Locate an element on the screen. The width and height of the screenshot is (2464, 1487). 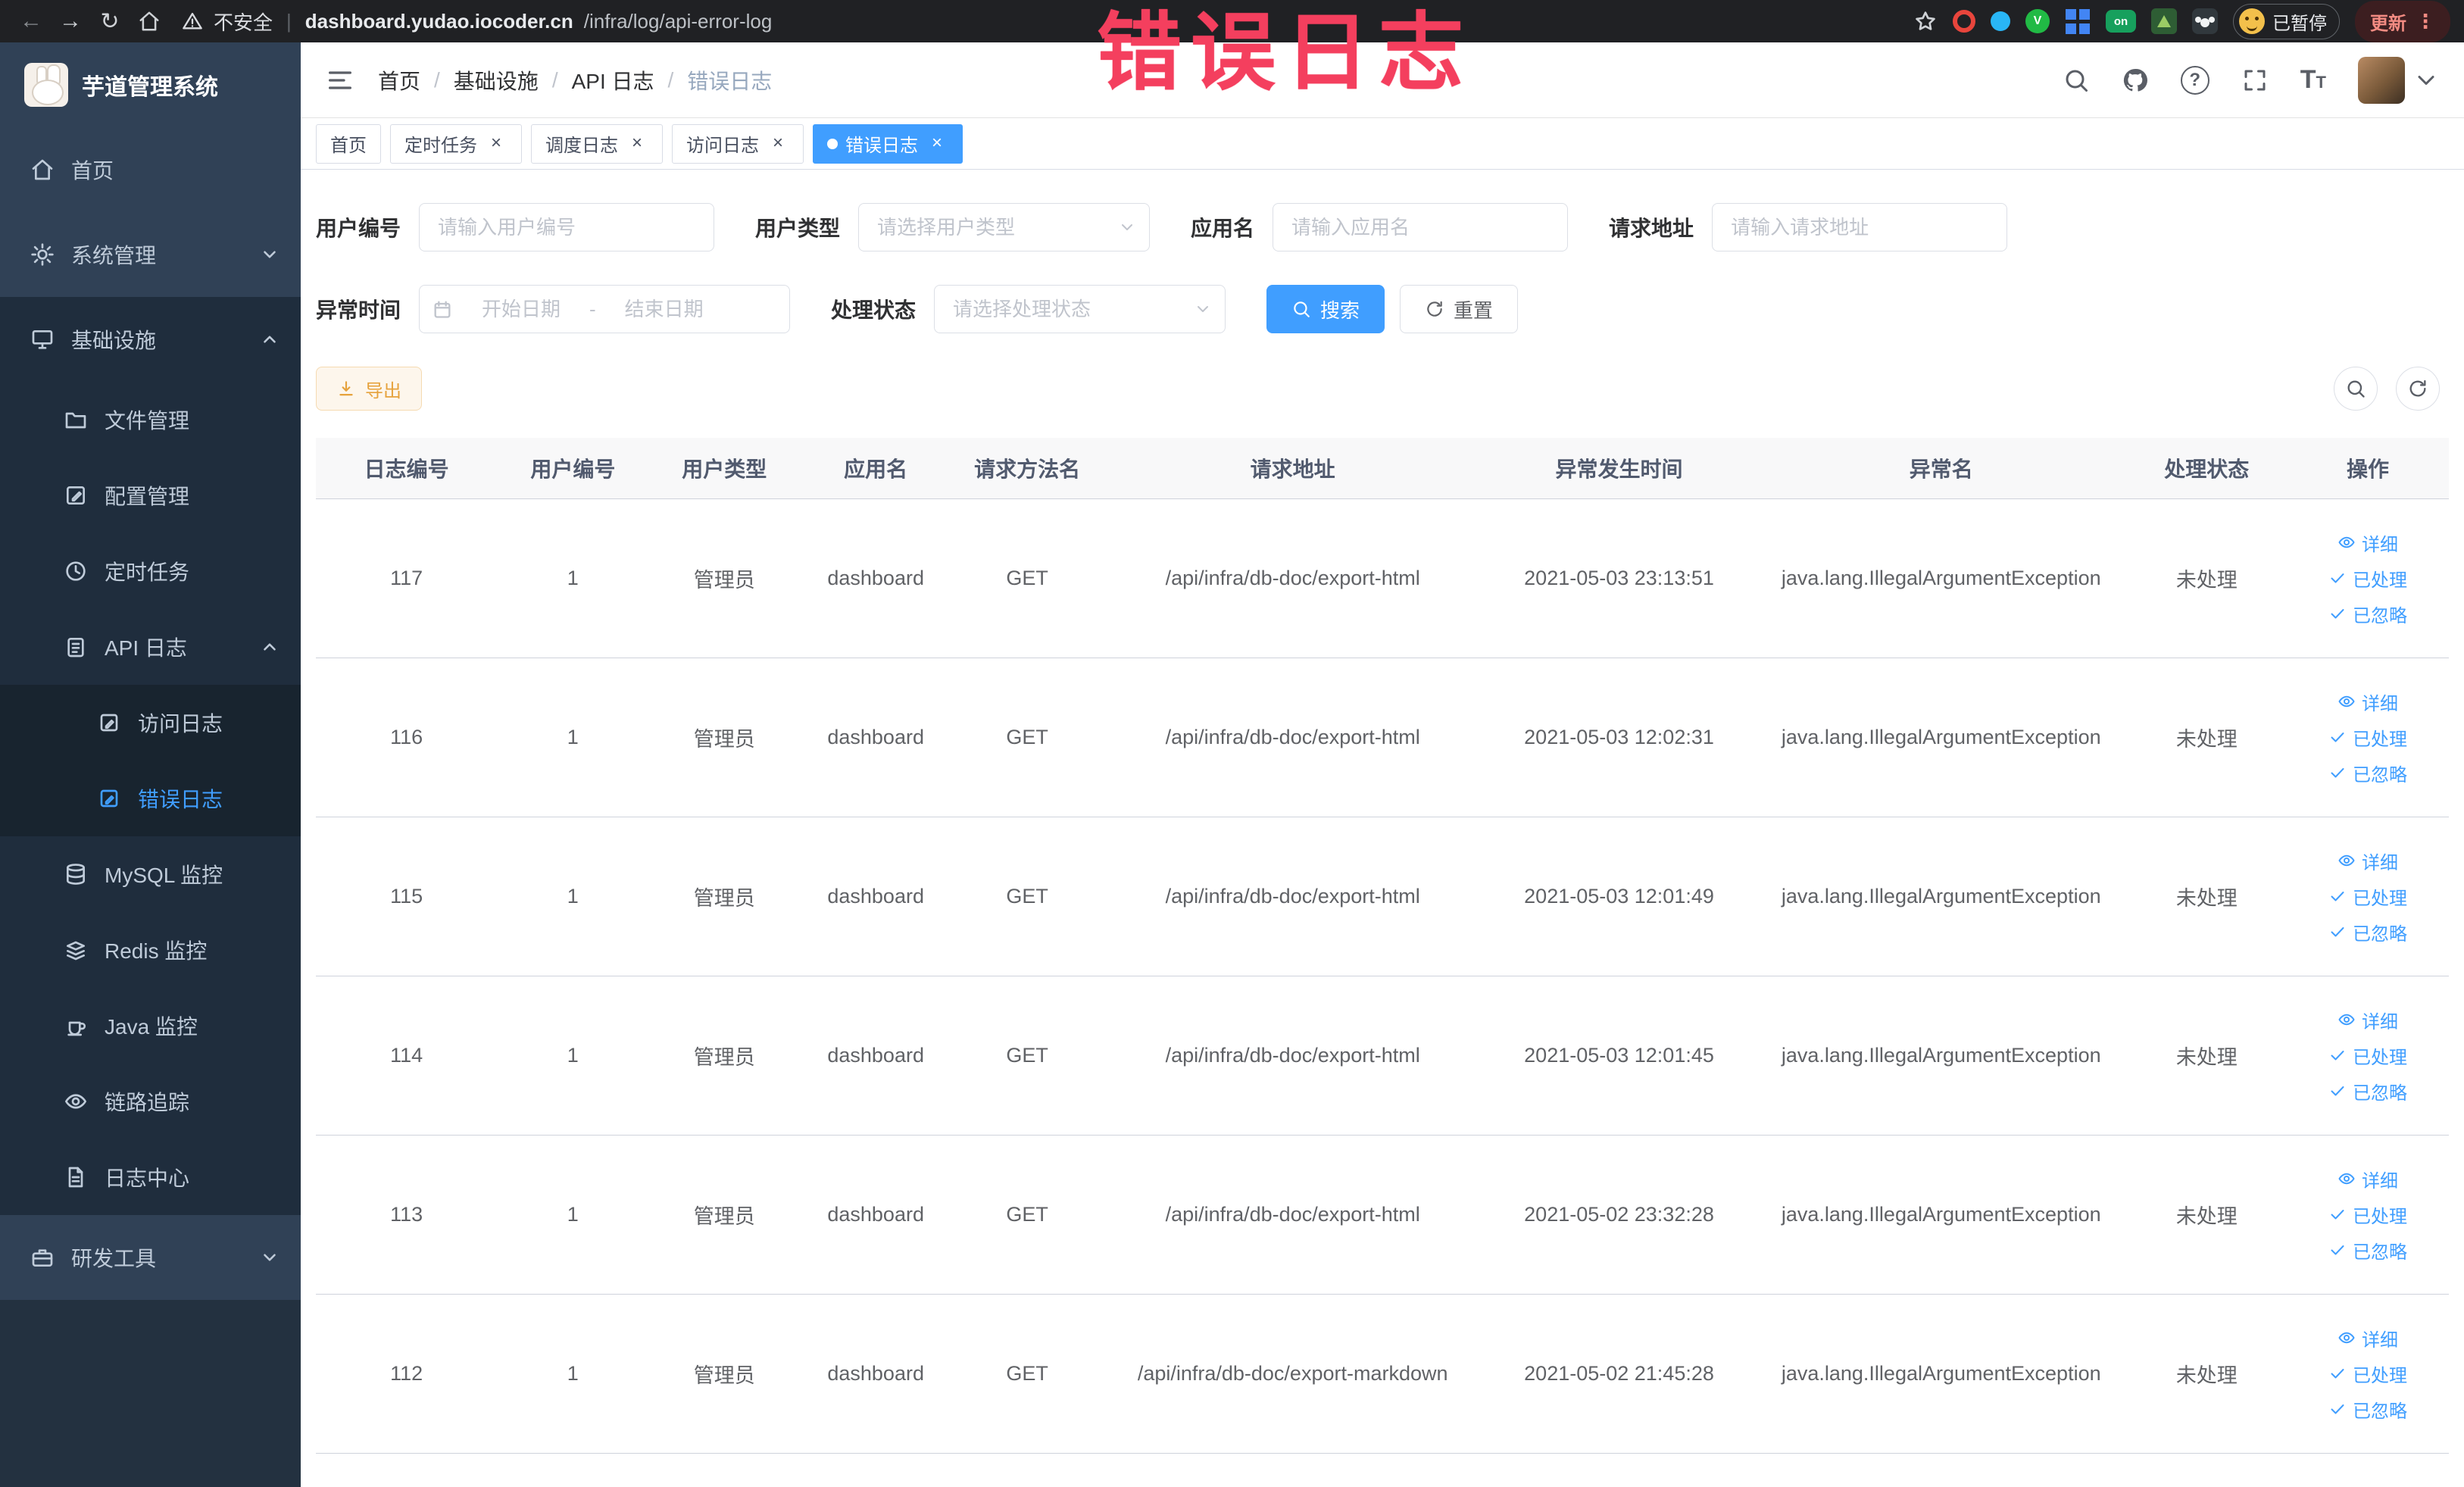
search-button: 搜索 is located at coordinates (1325, 309).